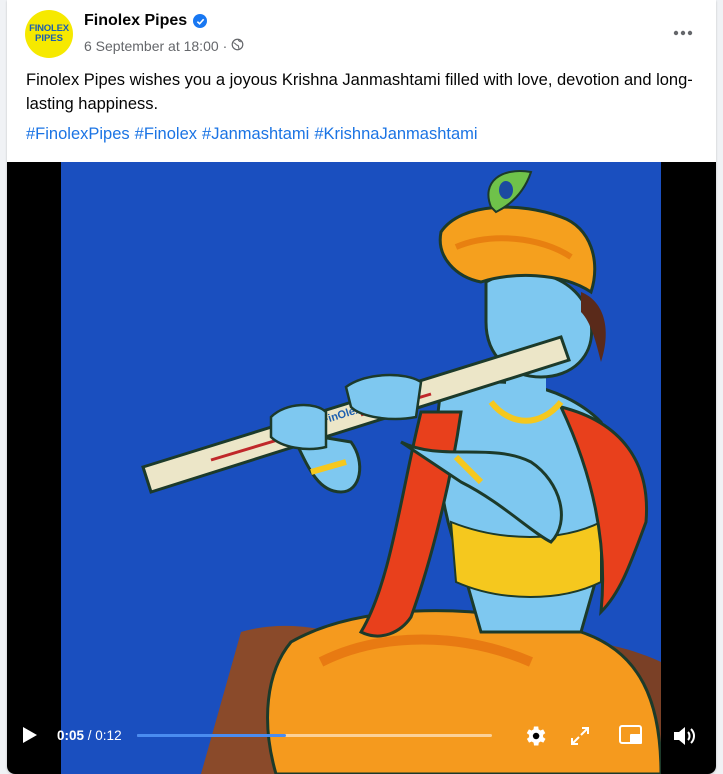 This screenshot has width=723, height=774. I want to click on globe-icon, so click(237, 46).